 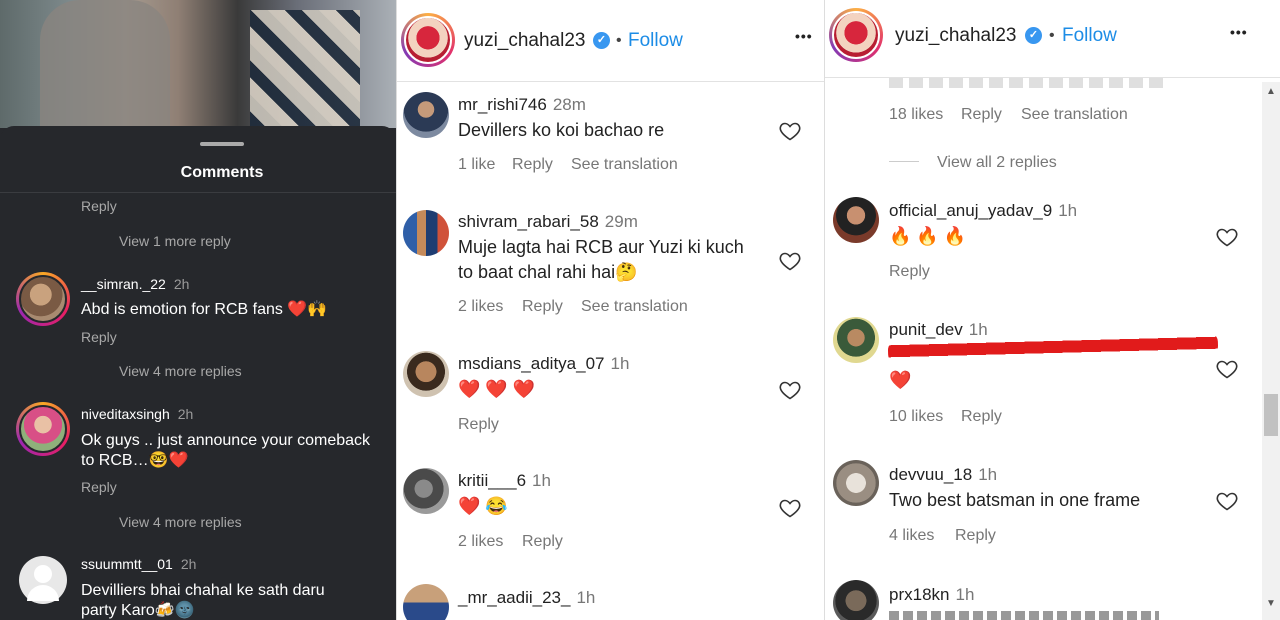 I want to click on comment-username: niveditaxsingh 2h, so click(x=137, y=414).